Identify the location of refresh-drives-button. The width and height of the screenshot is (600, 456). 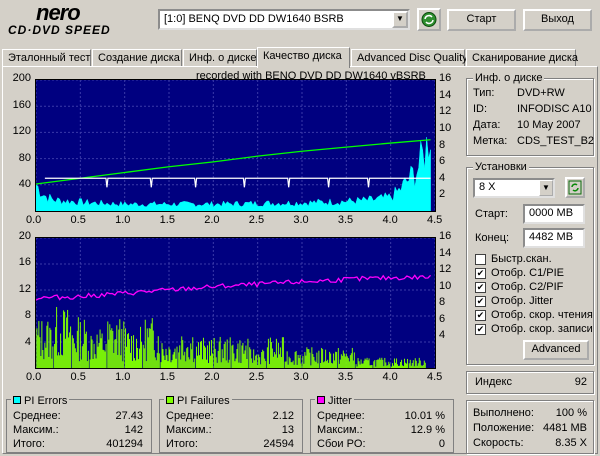
(429, 19).